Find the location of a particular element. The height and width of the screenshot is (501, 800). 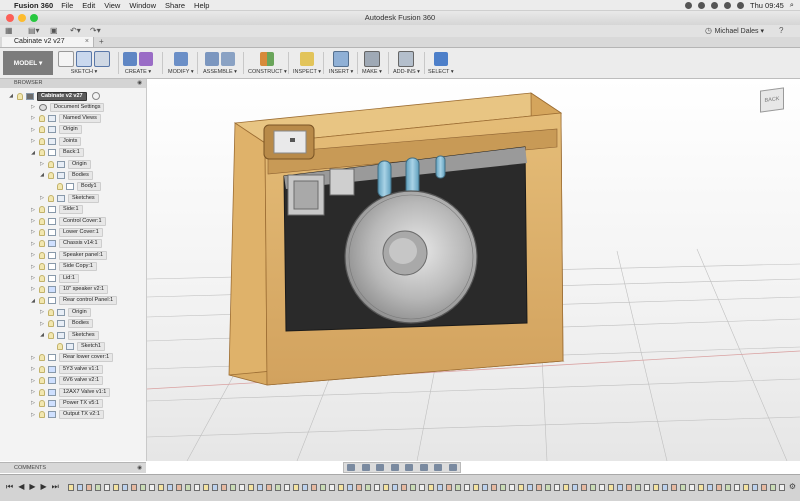

assemble-group: ASSEMBLE ▾ is located at coordinates (220, 63).